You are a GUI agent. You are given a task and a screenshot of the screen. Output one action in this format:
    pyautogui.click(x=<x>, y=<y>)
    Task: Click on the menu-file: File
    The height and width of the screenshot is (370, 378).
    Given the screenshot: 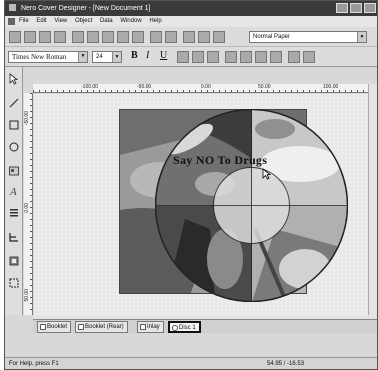 What is the action you would take?
    pyautogui.click(x=24, y=21)
    